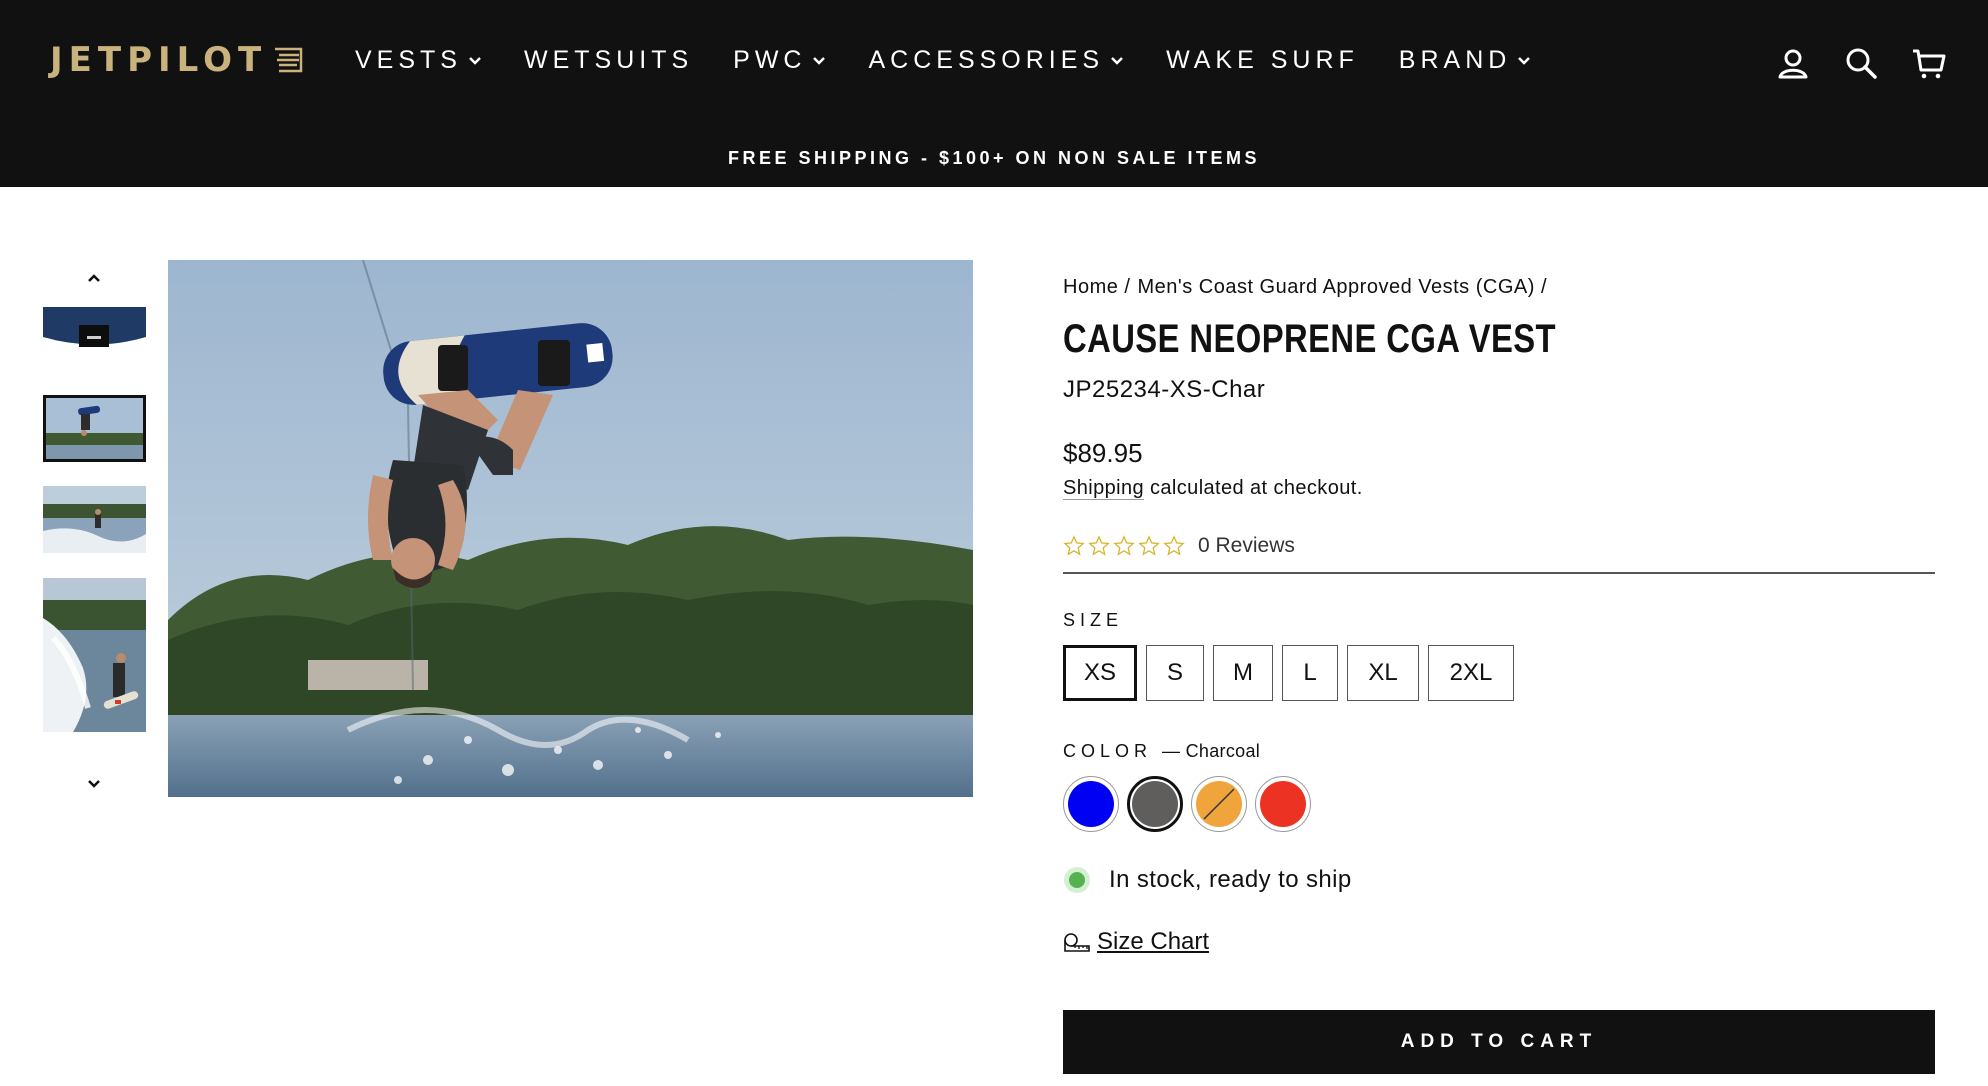  Describe the element at coordinates (1499, 1042) in the screenshot. I see `add-to-cart-button: ADD TO CART` at that location.